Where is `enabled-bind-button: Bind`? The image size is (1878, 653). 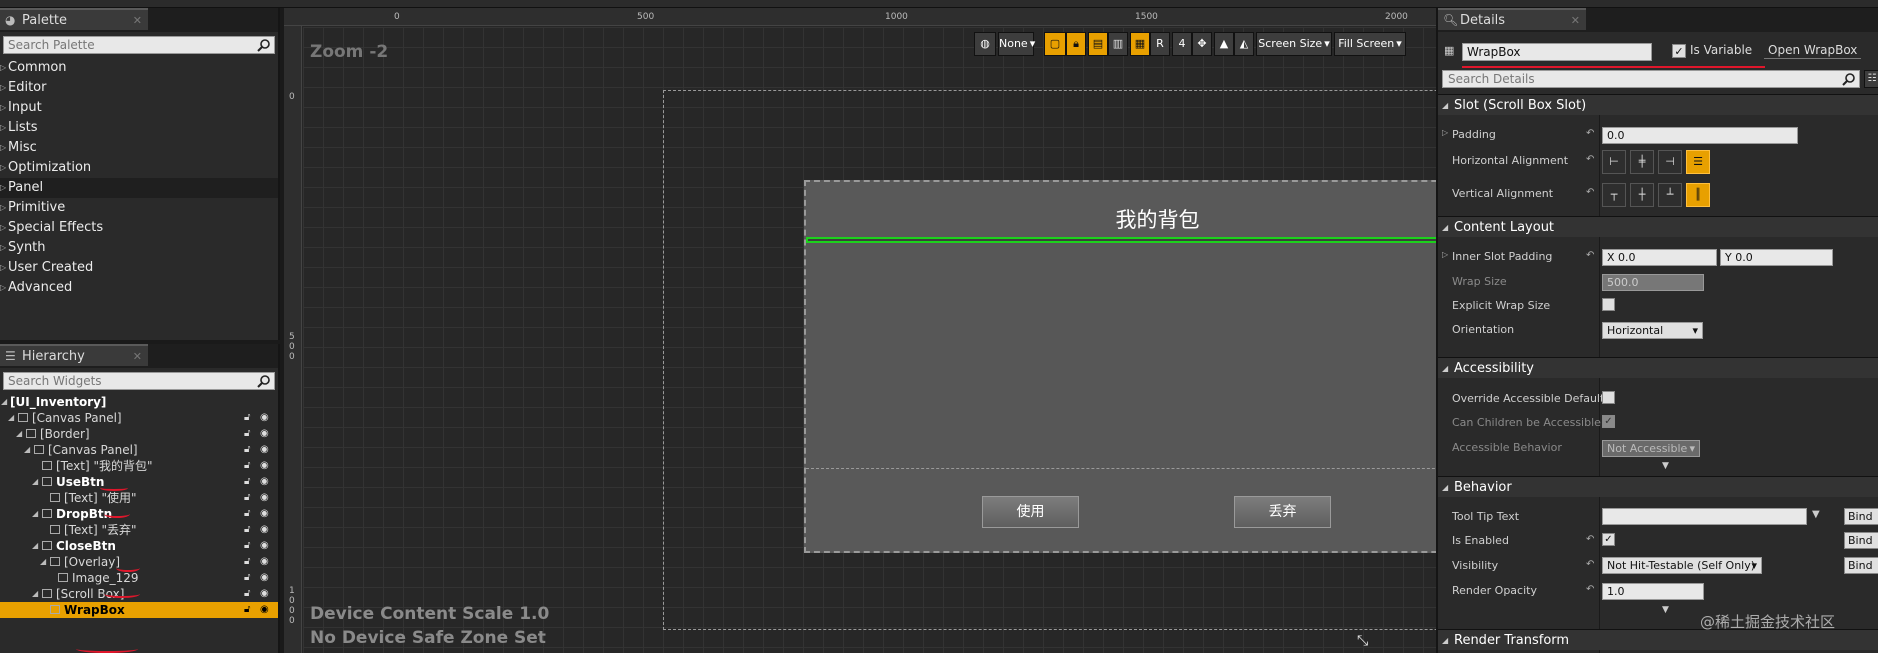 enabled-bind-button: Bind is located at coordinates (1861, 540).